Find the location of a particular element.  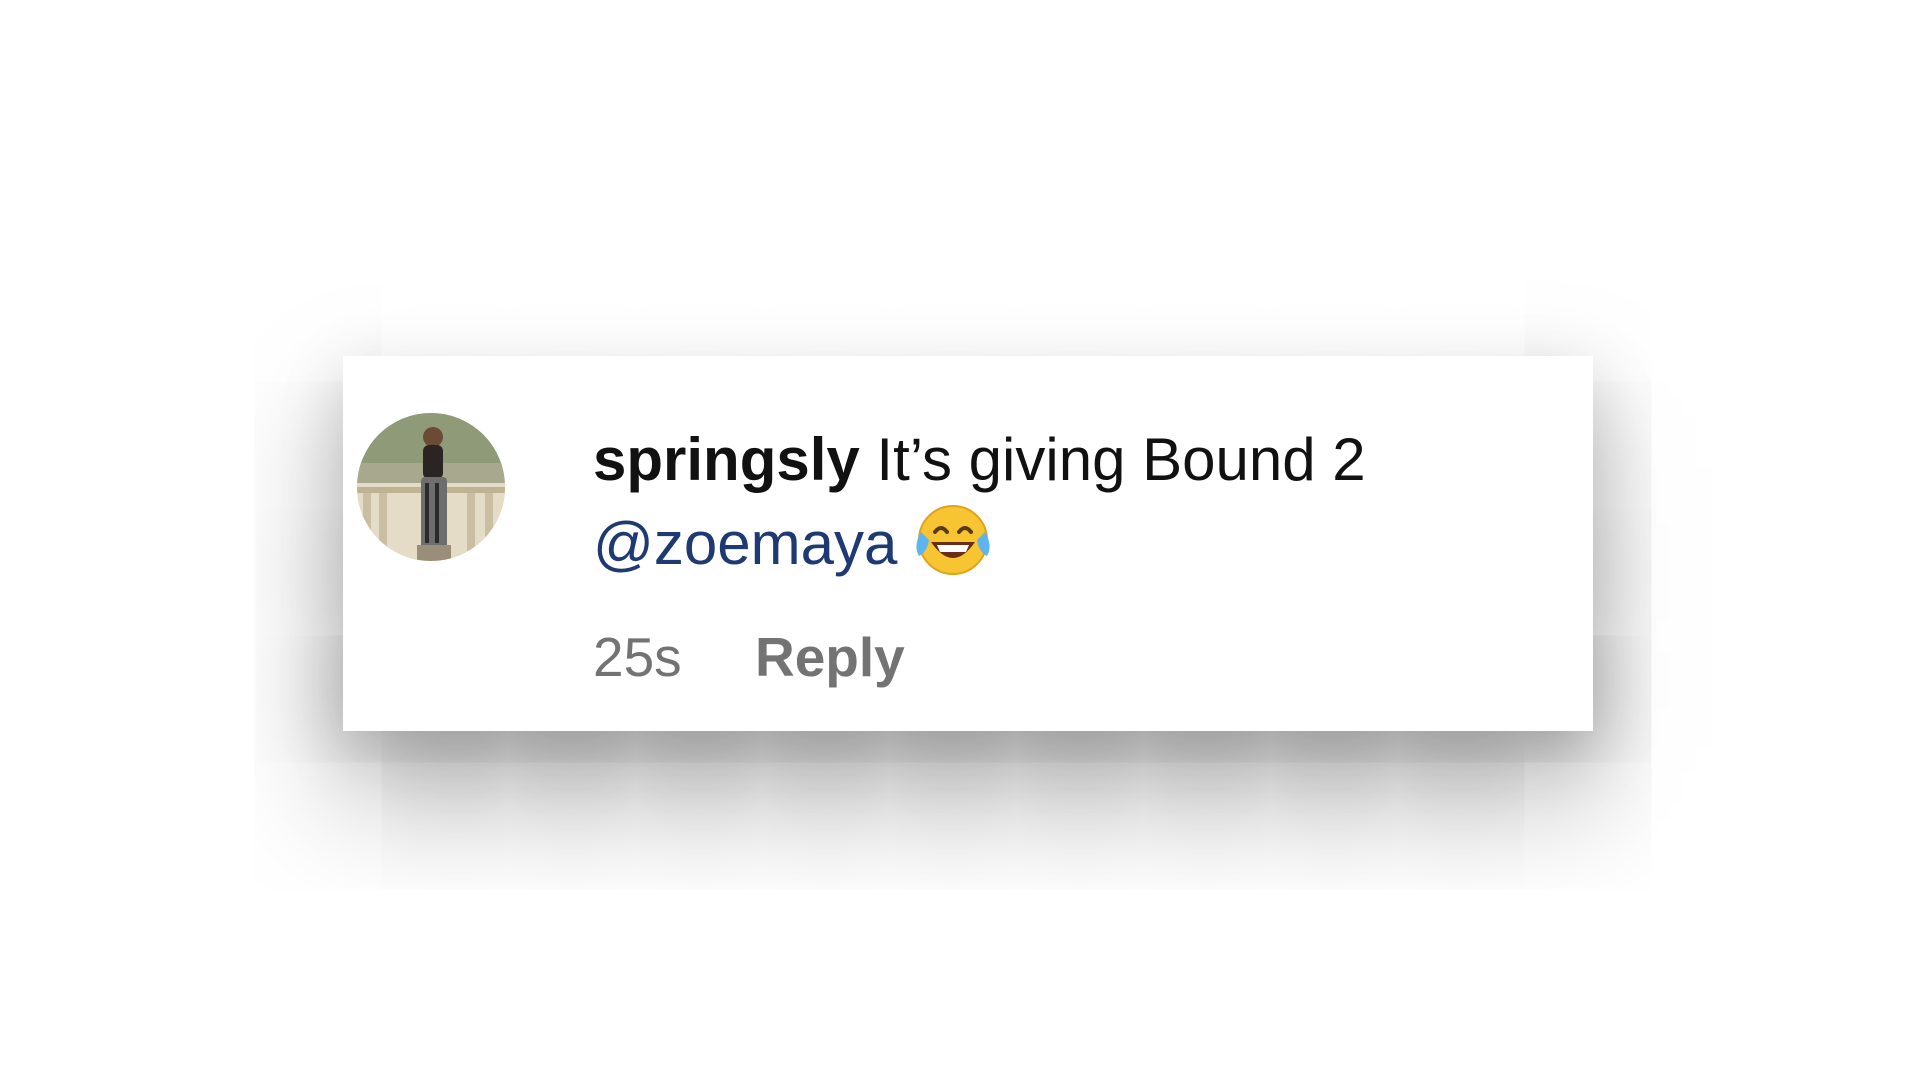

comment-text-line: springsly It’s giving Bound 2 is located at coordinates (1063, 460).